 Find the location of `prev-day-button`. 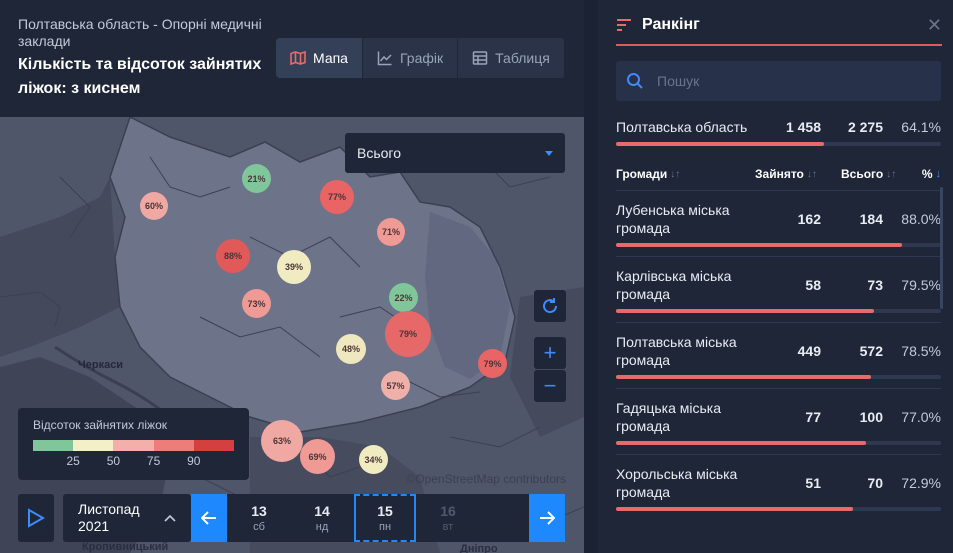

prev-day-button is located at coordinates (209, 518).